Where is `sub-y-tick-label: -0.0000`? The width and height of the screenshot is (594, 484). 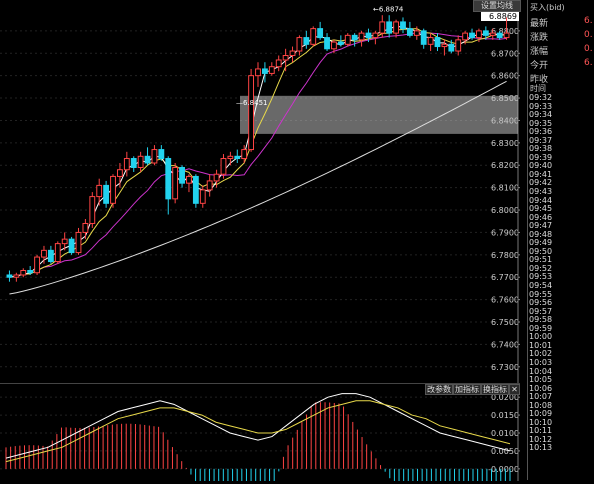
sub-y-tick-label: -0.0000 is located at coordinates (503, 469).